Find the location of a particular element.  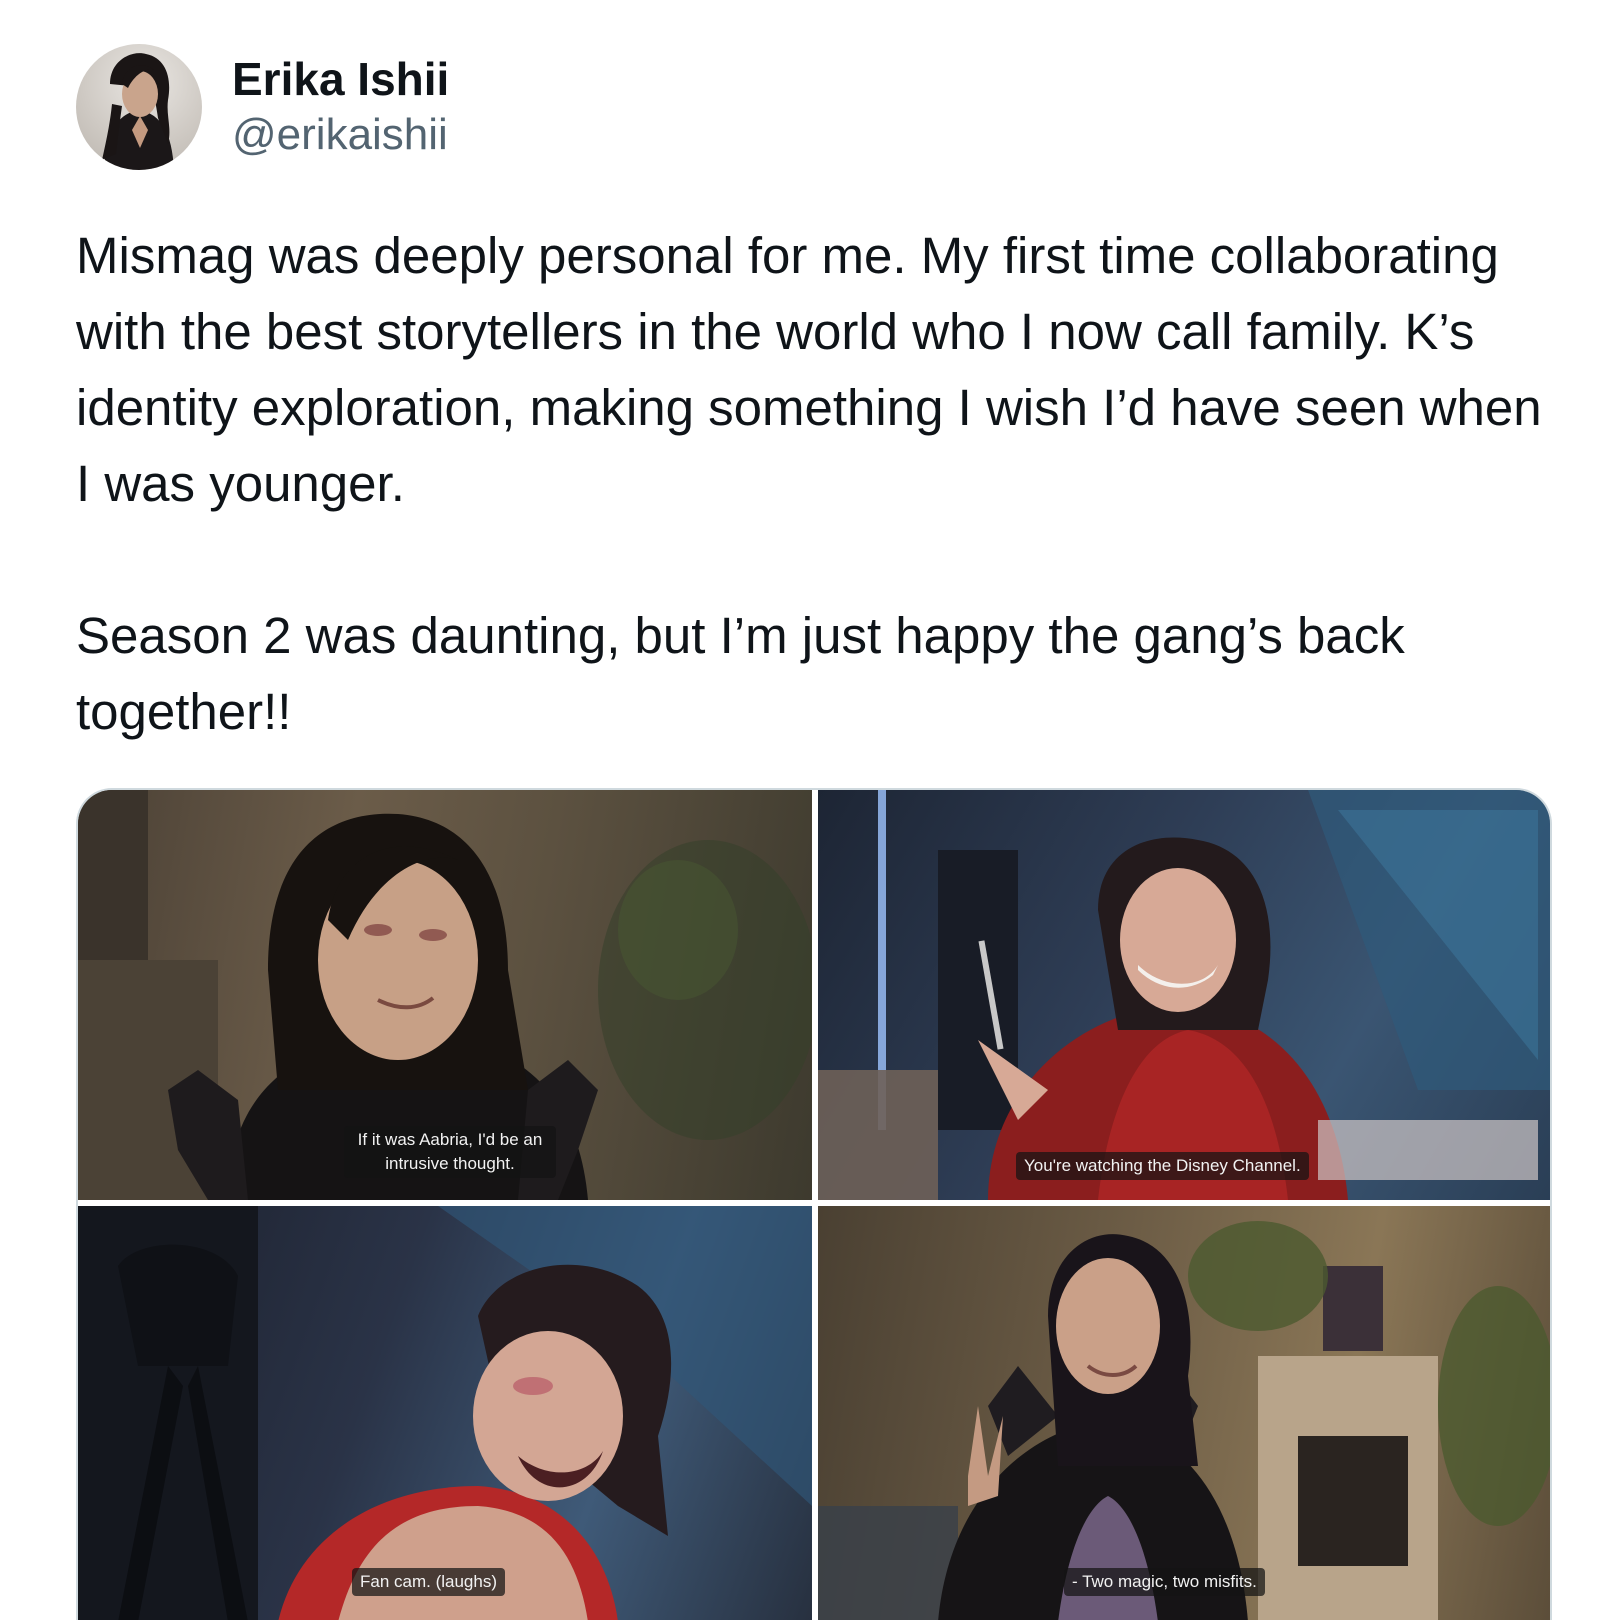

media-image: - Two magic, two misfits. is located at coordinates (1184, 1413).